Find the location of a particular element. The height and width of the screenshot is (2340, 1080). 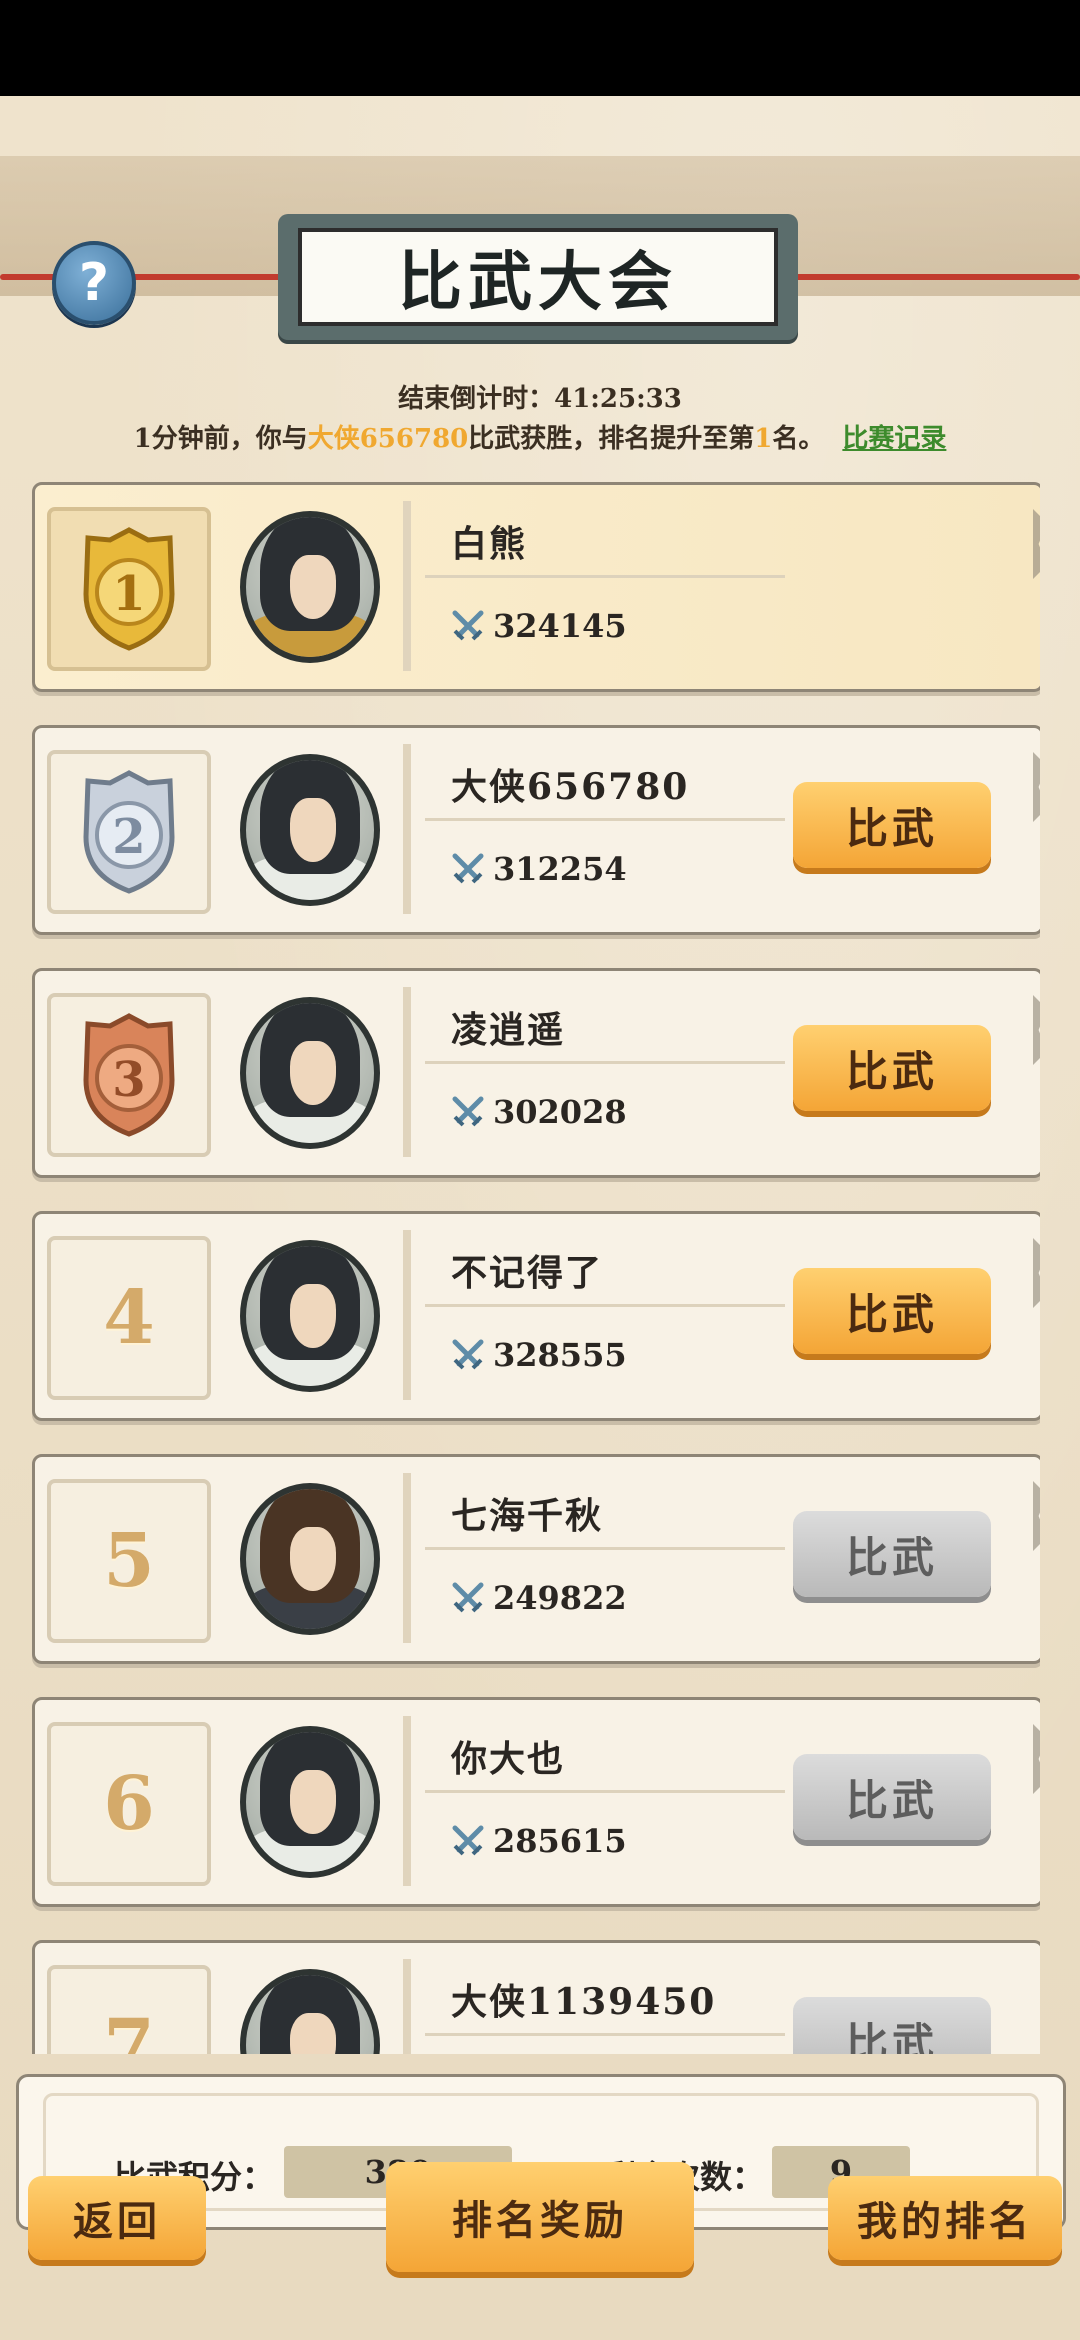

notice-rank: 1 is located at coordinates (763, 439).